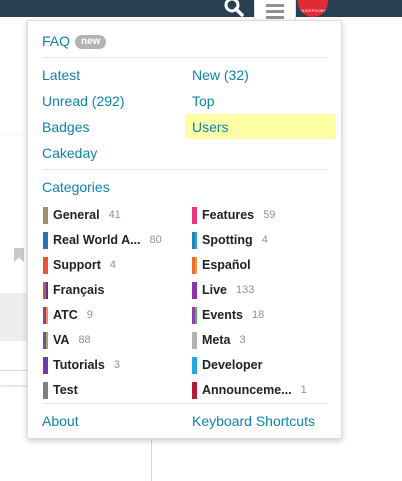  I want to click on category-item: Features 59, so click(233, 215).